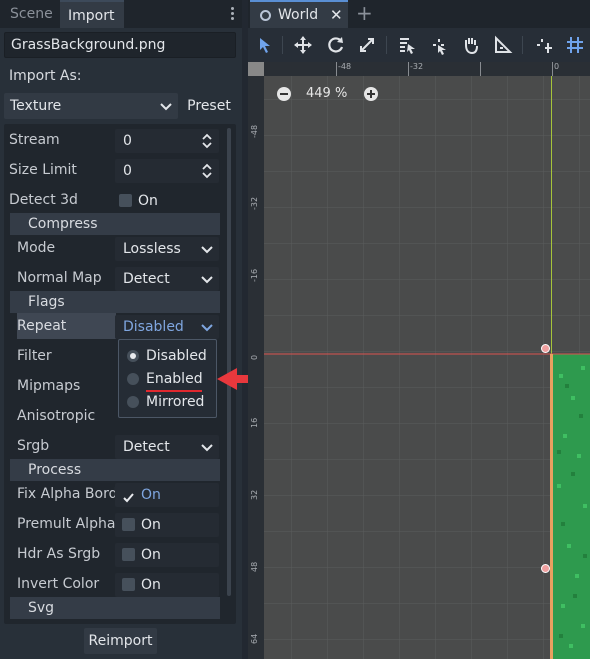  Describe the element at coordinates (43, 170) in the screenshot. I see `property-label: Size Limit` at that location.